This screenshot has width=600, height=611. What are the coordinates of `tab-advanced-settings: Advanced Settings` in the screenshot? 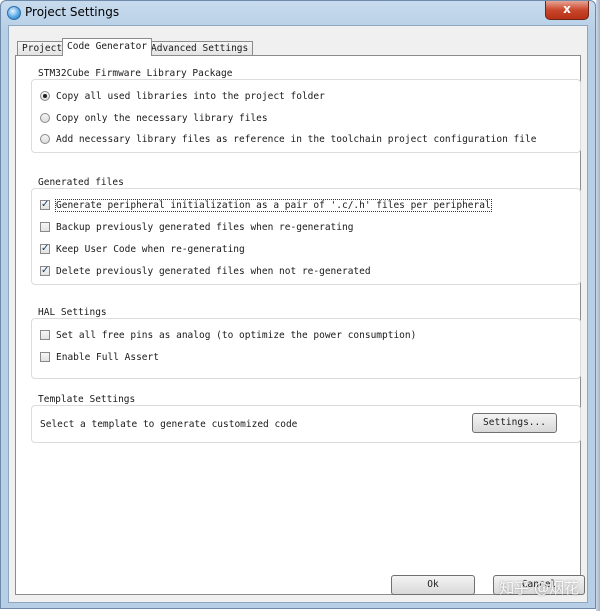 It's located at (200, 48).